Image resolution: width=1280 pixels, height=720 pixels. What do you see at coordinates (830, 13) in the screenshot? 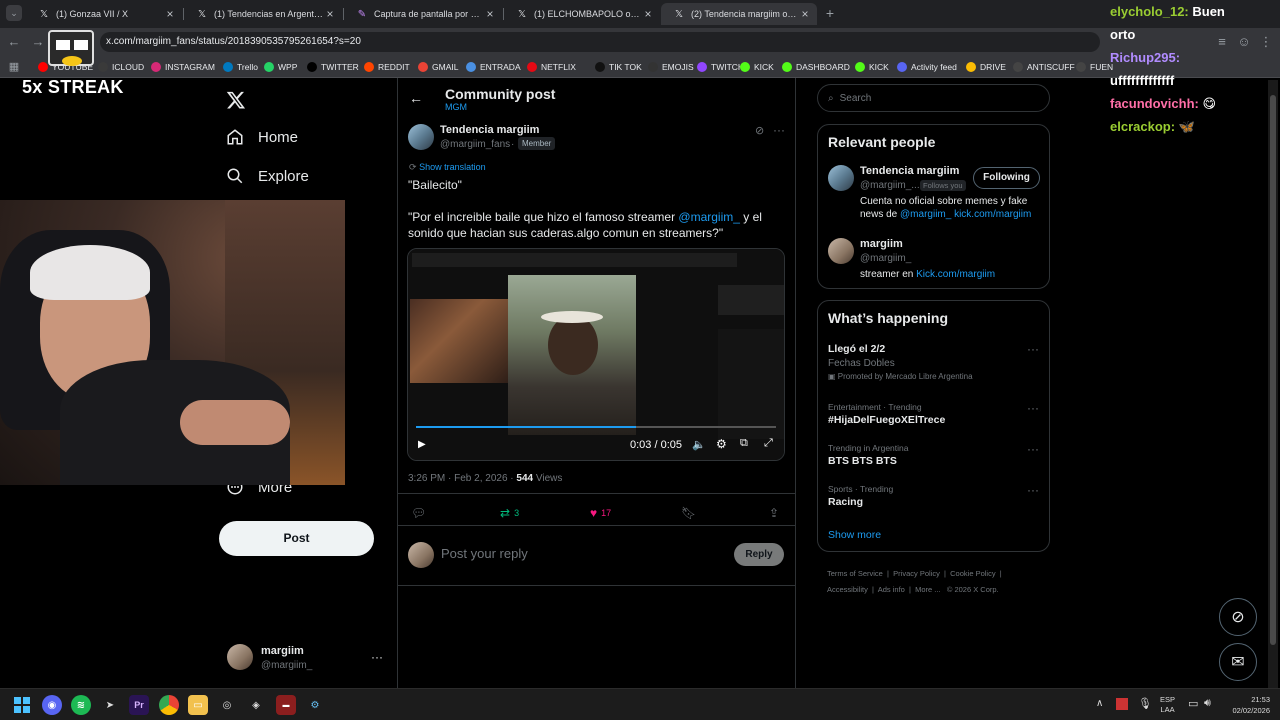
I see `new-tab-icon: +` at bounding box center [830, 13].